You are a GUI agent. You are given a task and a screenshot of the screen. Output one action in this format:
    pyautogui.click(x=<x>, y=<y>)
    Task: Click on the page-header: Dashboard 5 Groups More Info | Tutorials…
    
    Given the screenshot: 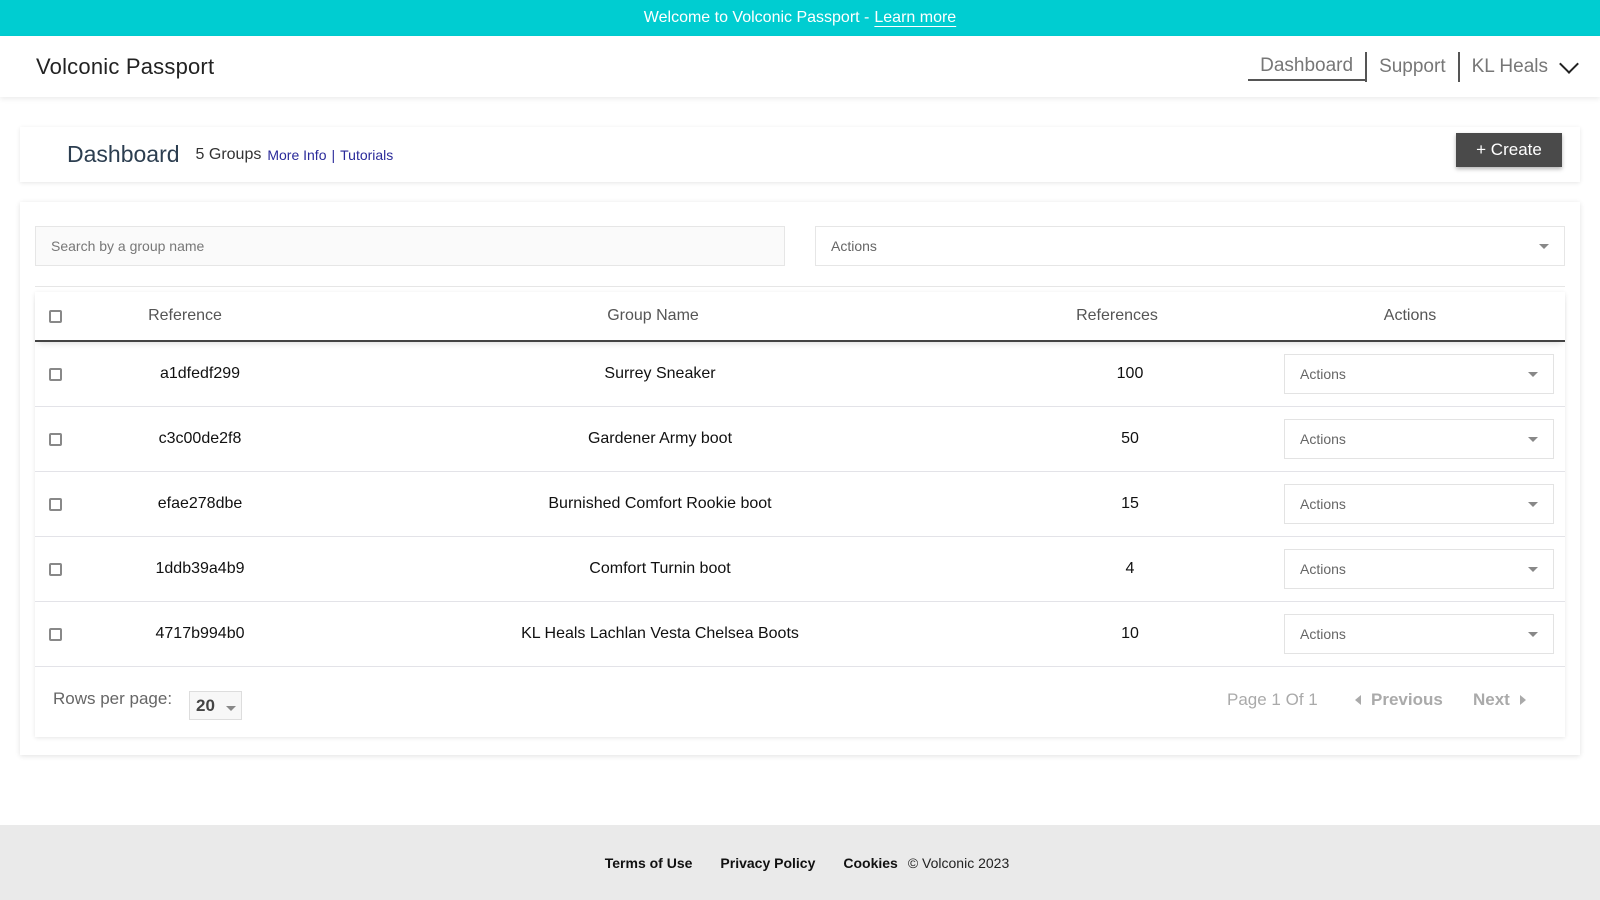 What is the action you would take?
    pyautogui.click(x=800, y=154)
    